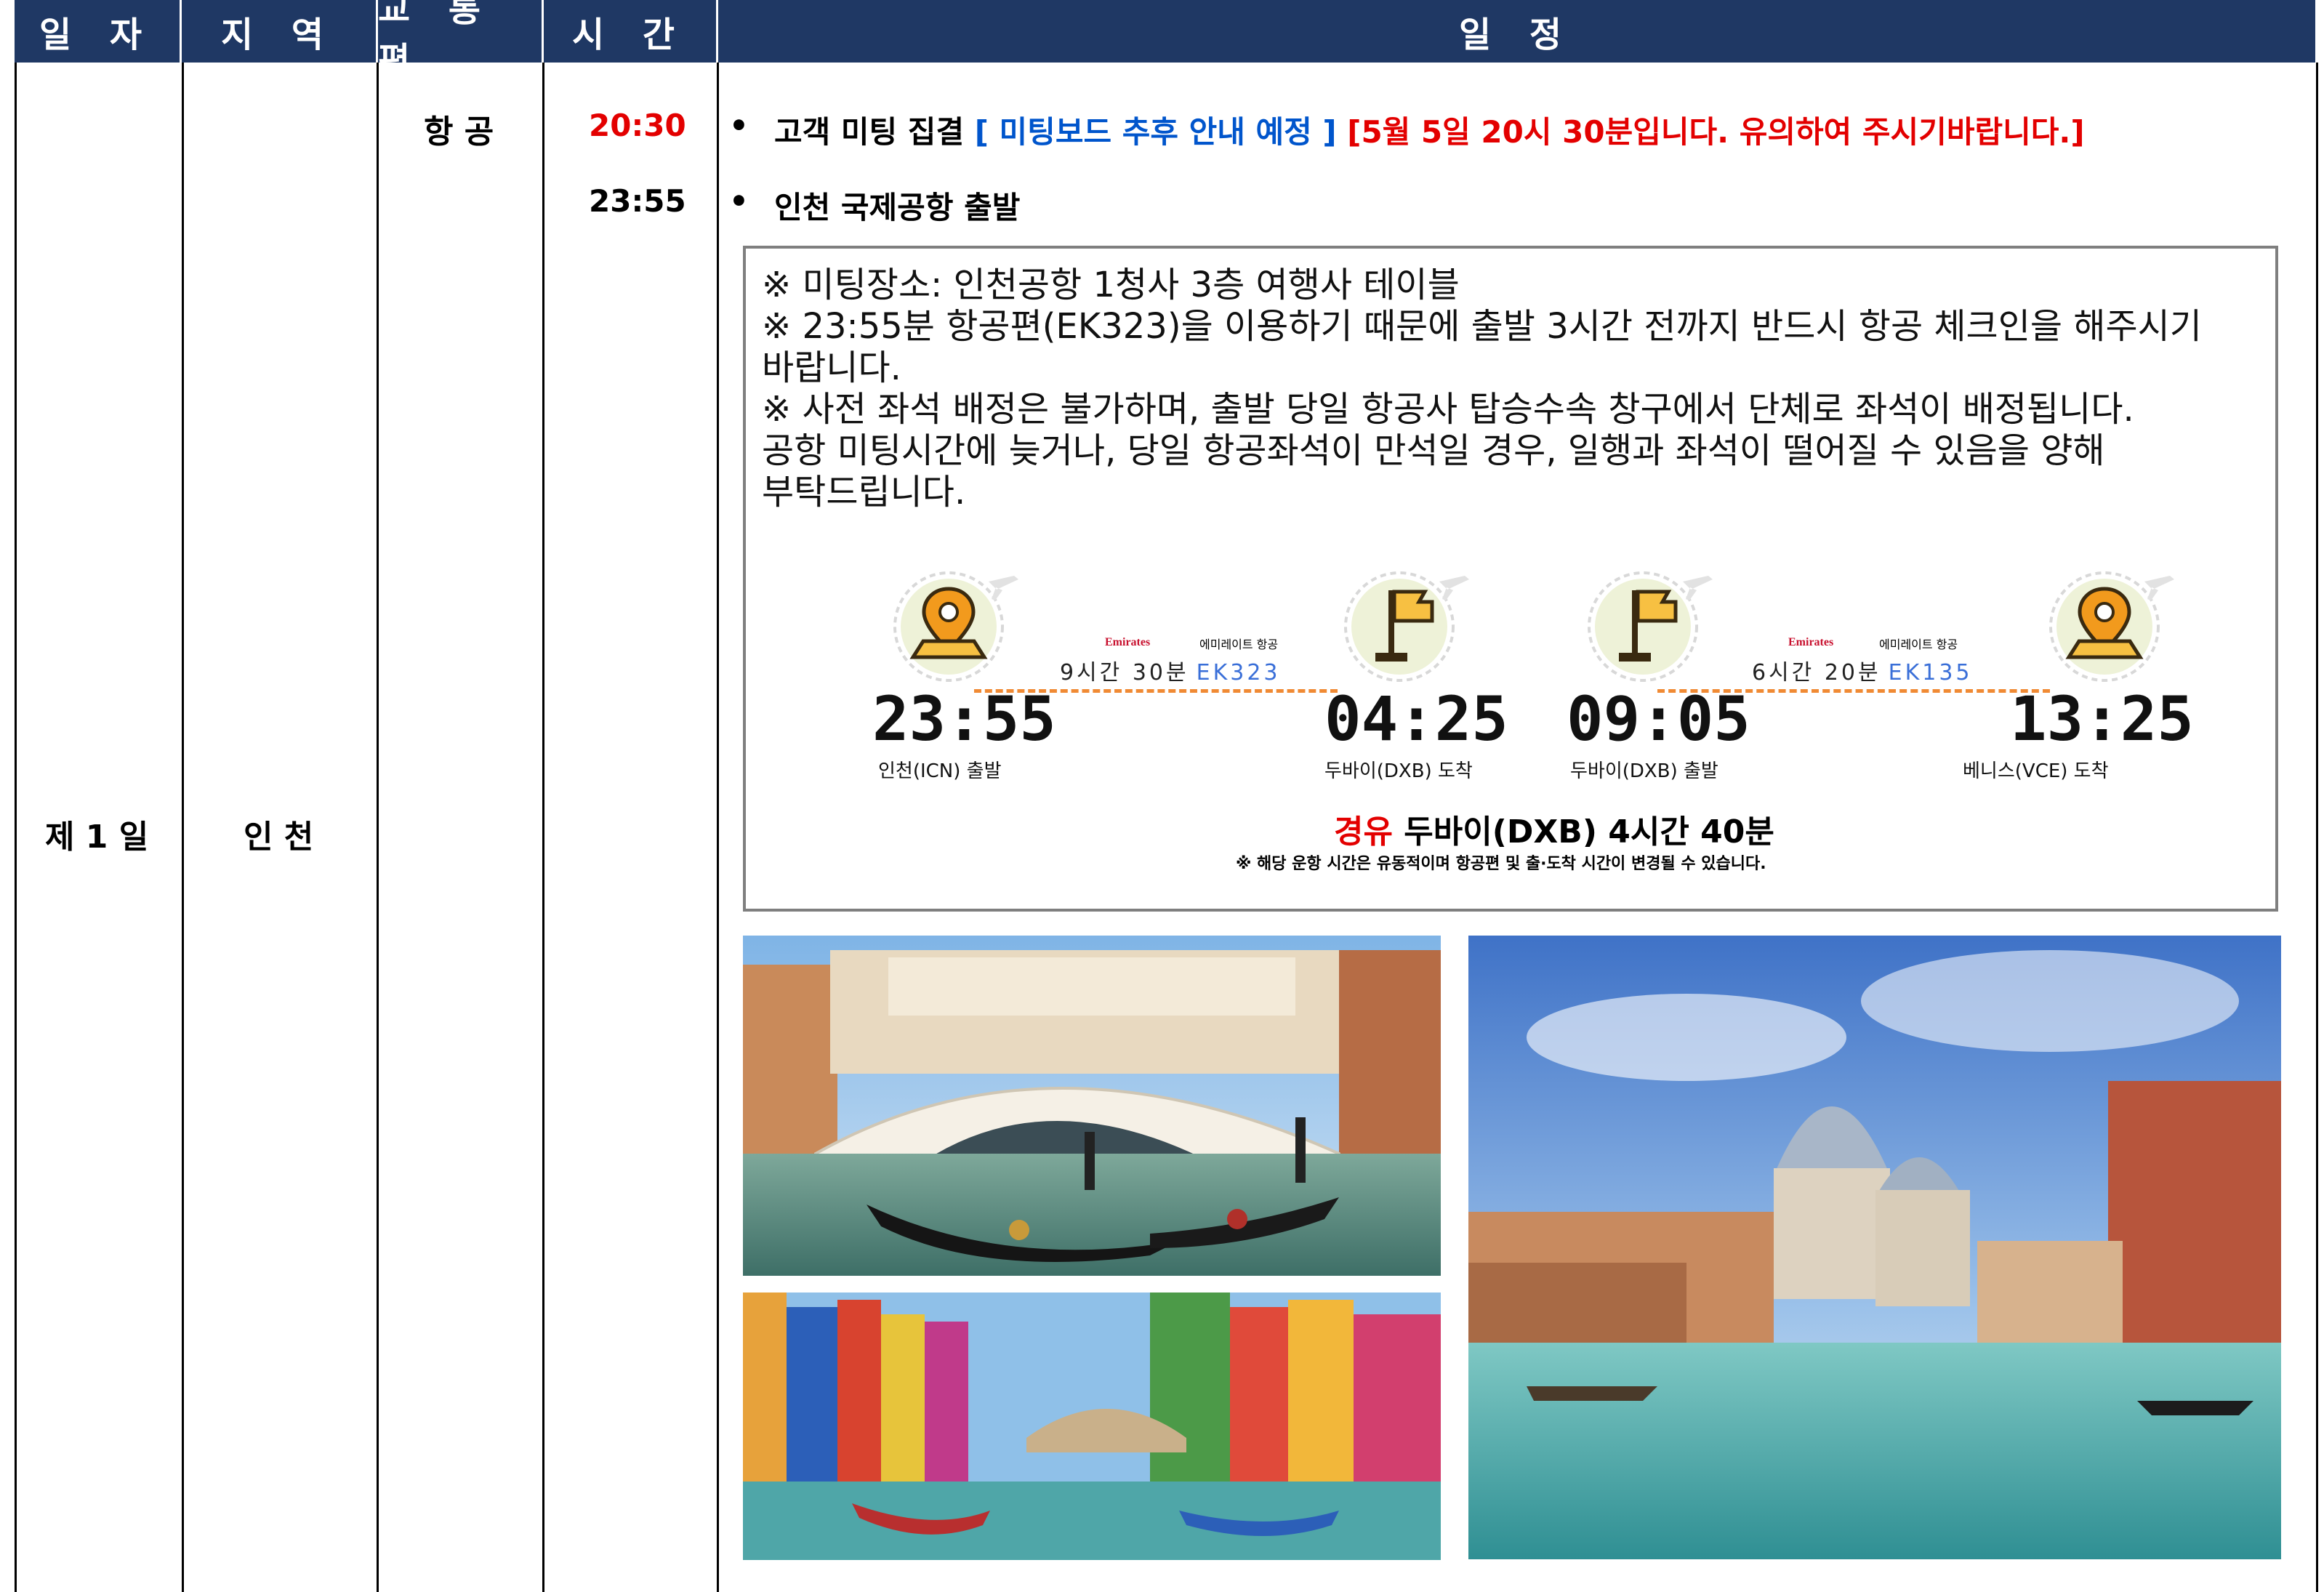 The width and height of the screenshot is (2324, 1592). I want to click on grand-canal-photo, so click(1875, 1247).